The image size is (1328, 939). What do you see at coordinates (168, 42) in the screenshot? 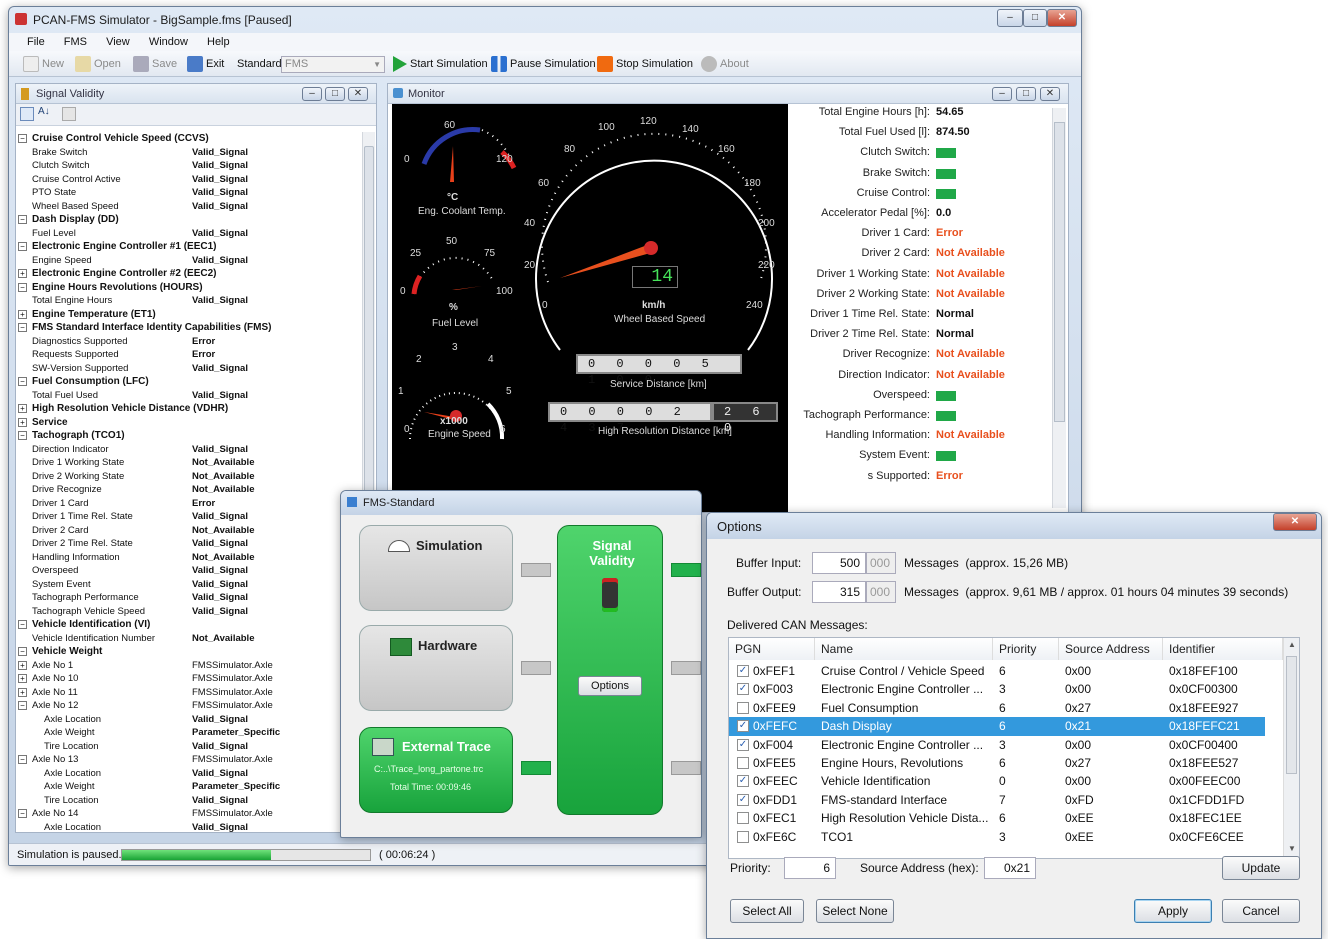
I see `menu-window: Window` at bounding box center [168, 42].